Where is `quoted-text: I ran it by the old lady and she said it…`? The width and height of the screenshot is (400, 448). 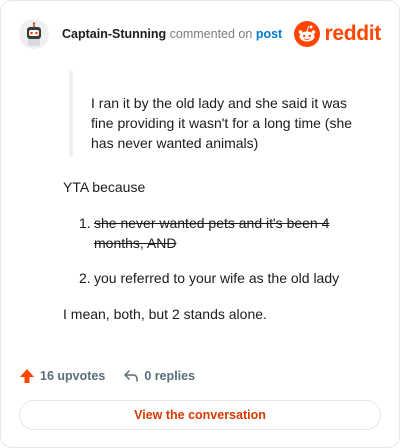 quoted-text: I ran it by the old lady and she said it… is located at coordinates (222, 123).